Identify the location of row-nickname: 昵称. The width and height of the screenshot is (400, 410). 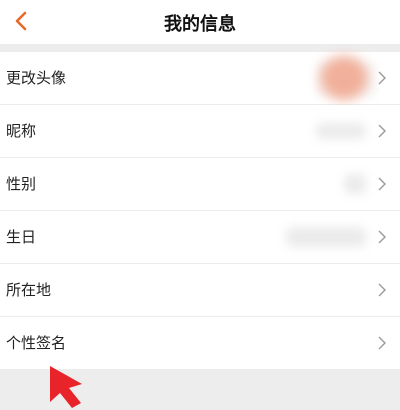
(200, 131).